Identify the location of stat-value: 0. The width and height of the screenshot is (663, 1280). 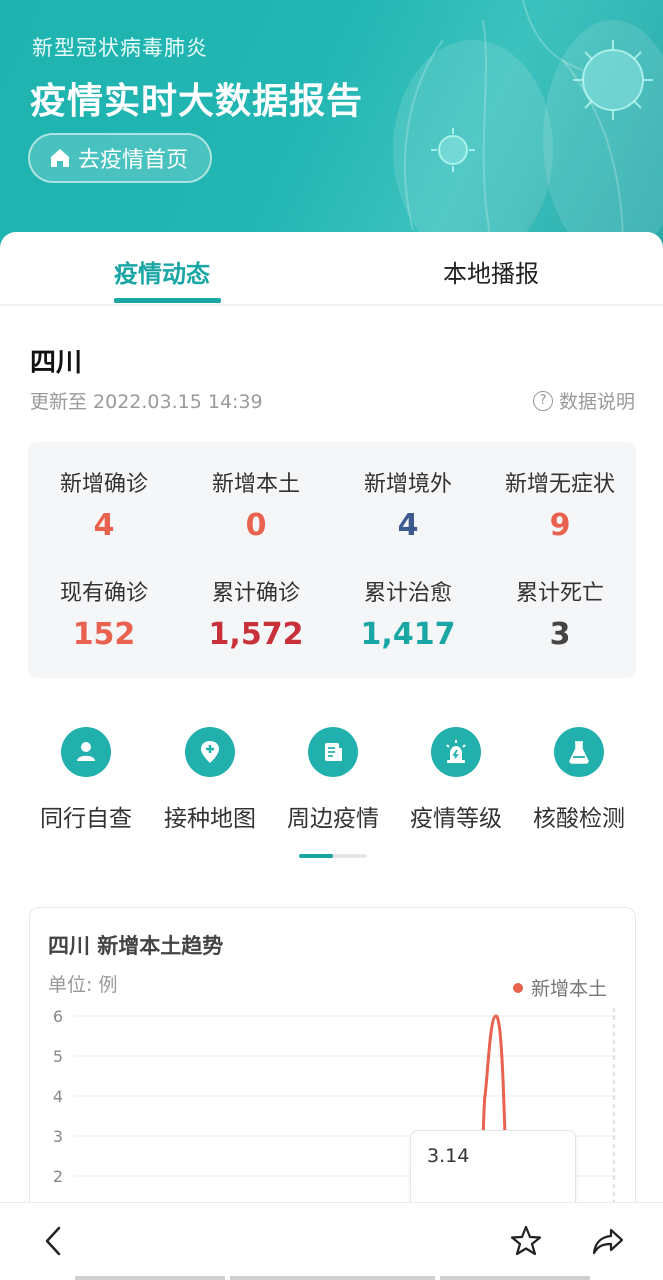
(256, 525).